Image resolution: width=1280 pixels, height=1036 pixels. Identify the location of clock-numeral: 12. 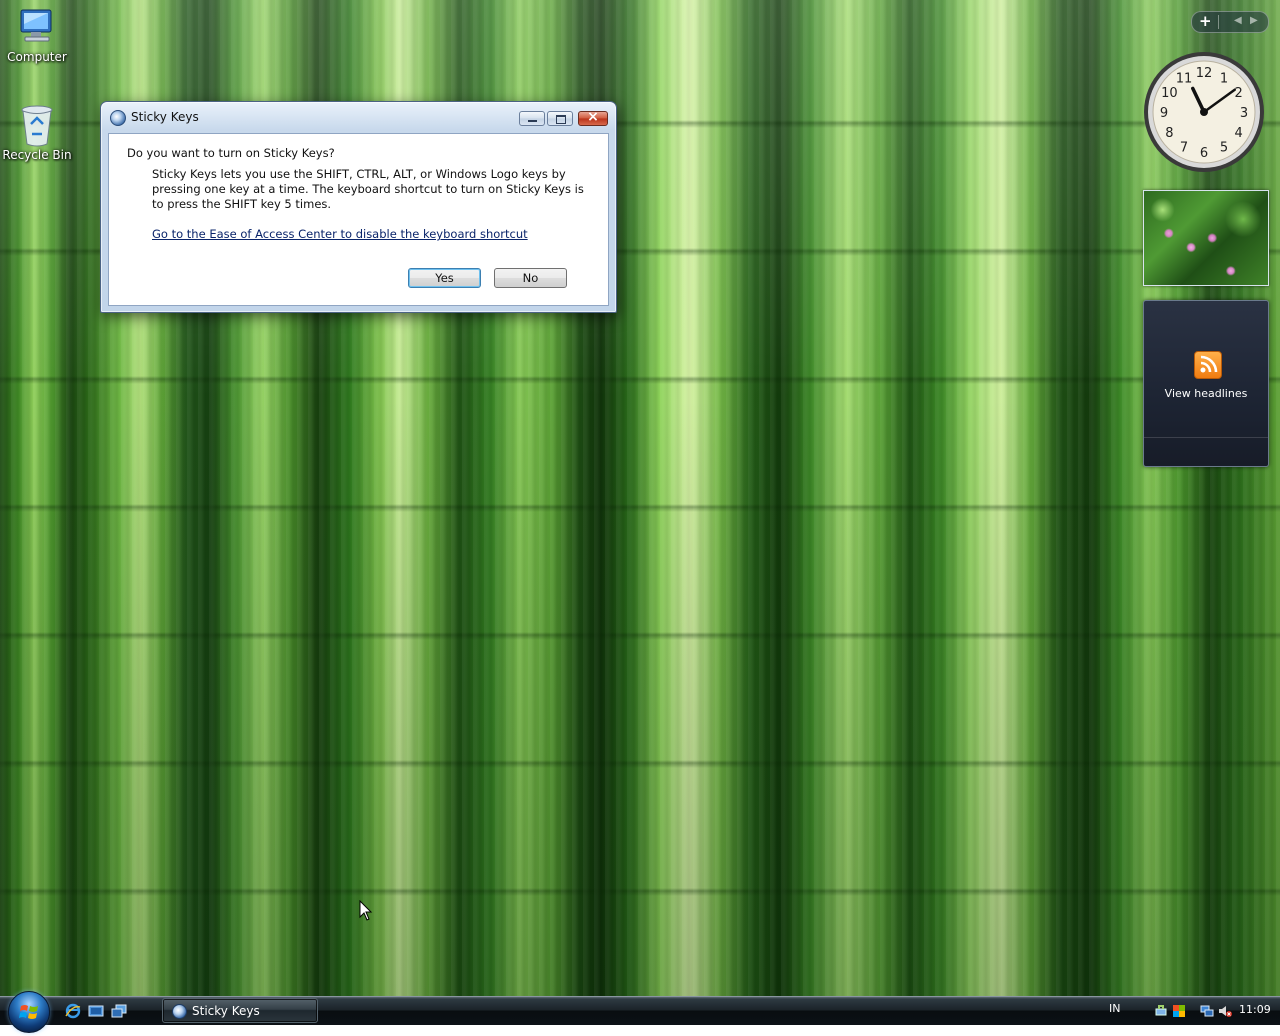
(1204, 73).